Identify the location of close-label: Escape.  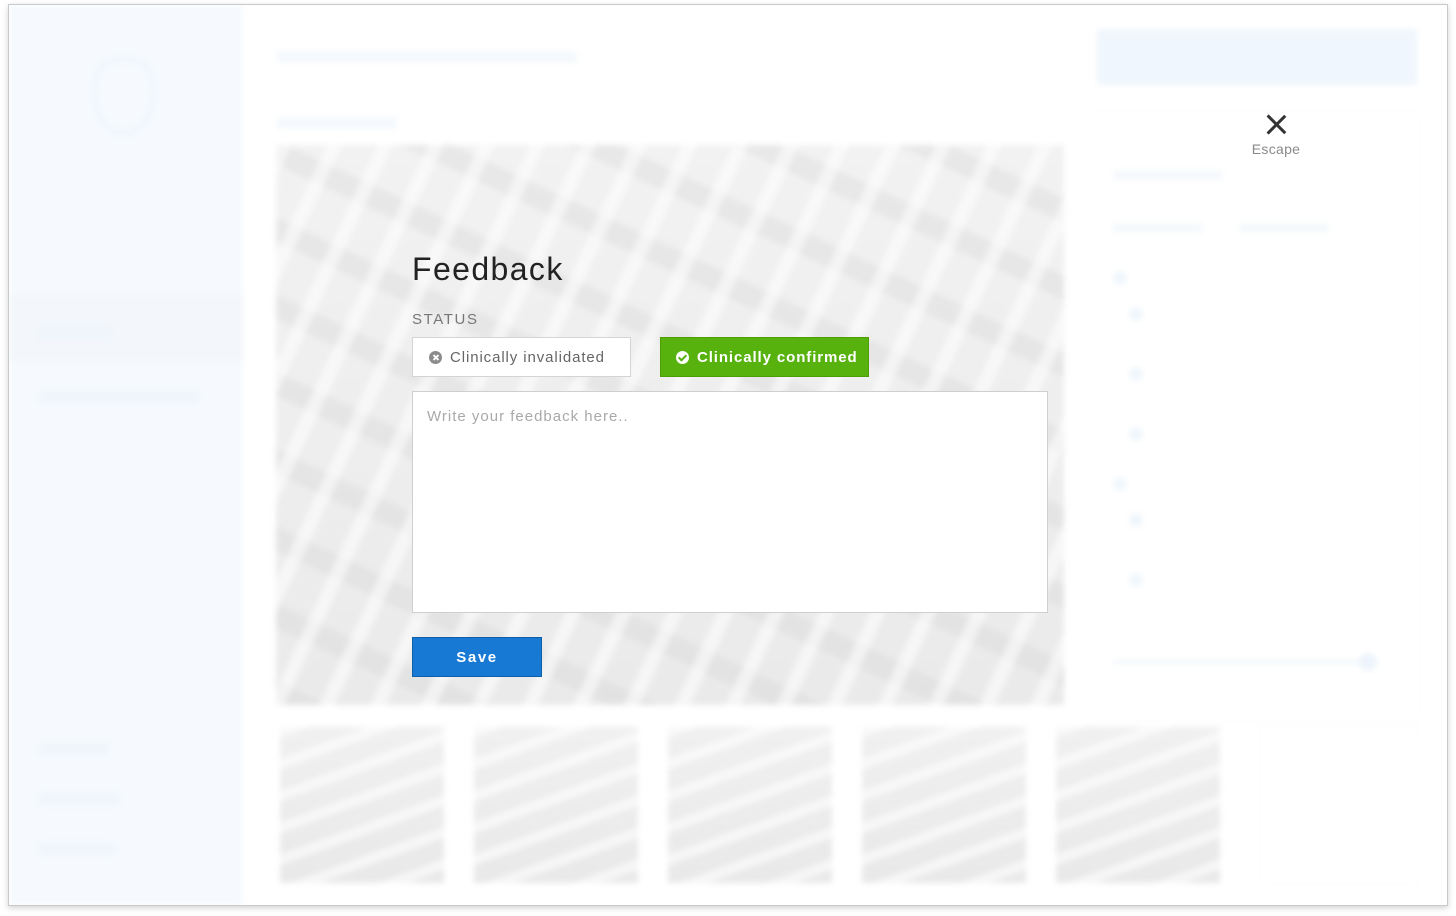
(1276, 149).